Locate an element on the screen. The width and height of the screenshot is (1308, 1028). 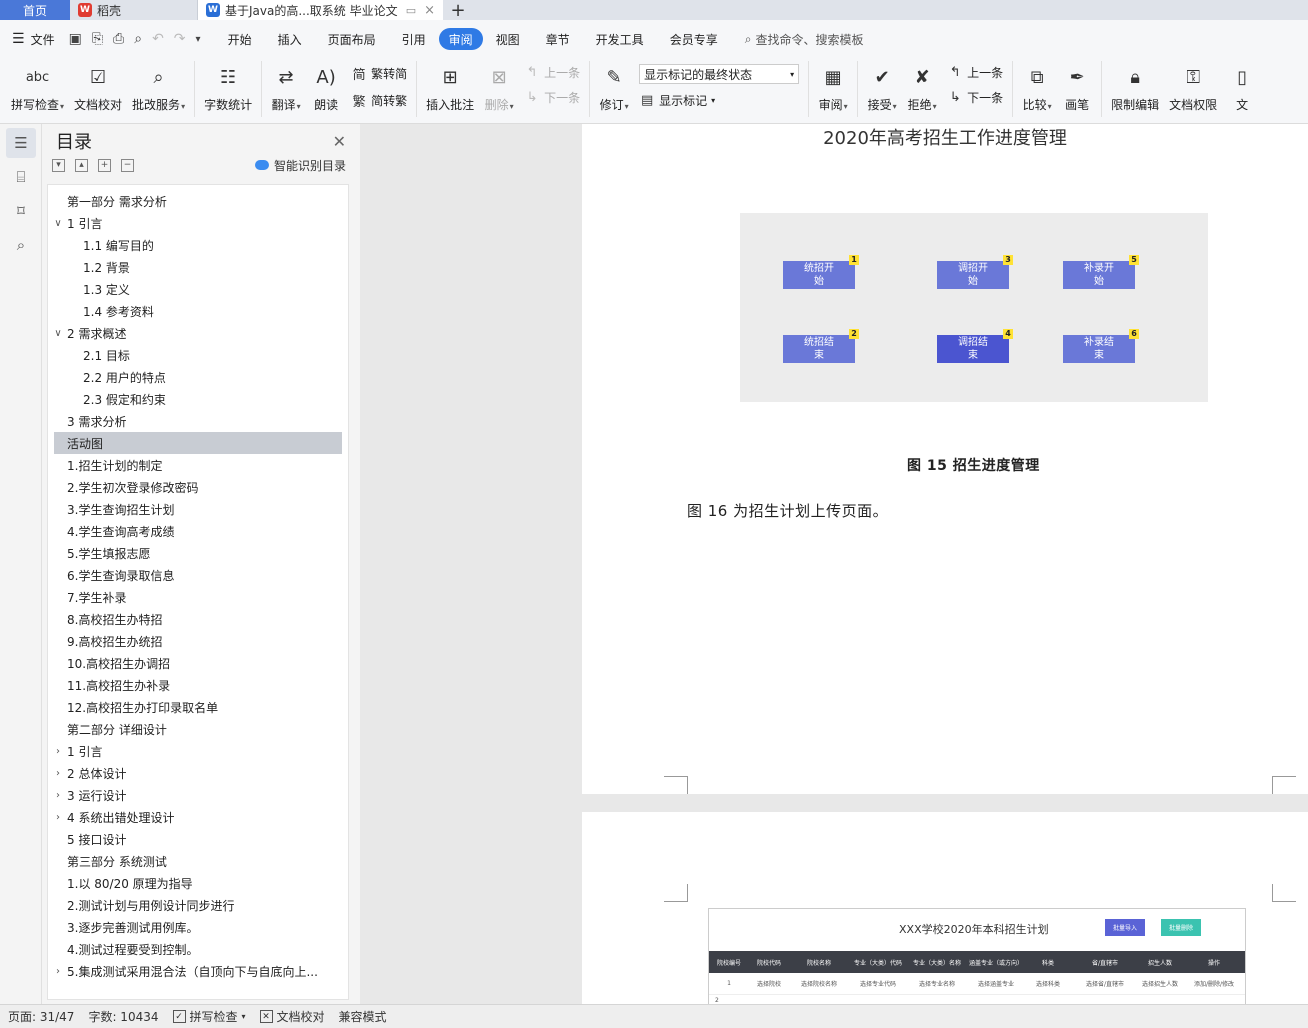
menu-review: 审阅 is located at coordinates (460, 39).